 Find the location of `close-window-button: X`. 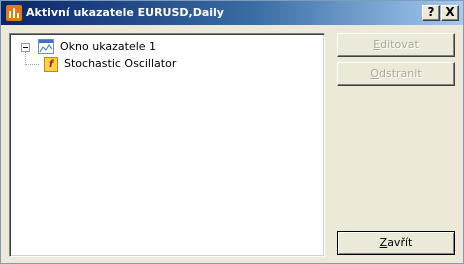

close-window-button: X is located at coordinates (450, 13).